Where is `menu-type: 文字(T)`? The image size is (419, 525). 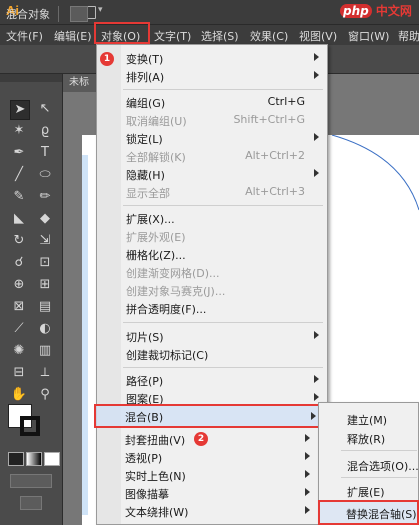 menu-type: 文字(T) is located at coordinates (172, 36).